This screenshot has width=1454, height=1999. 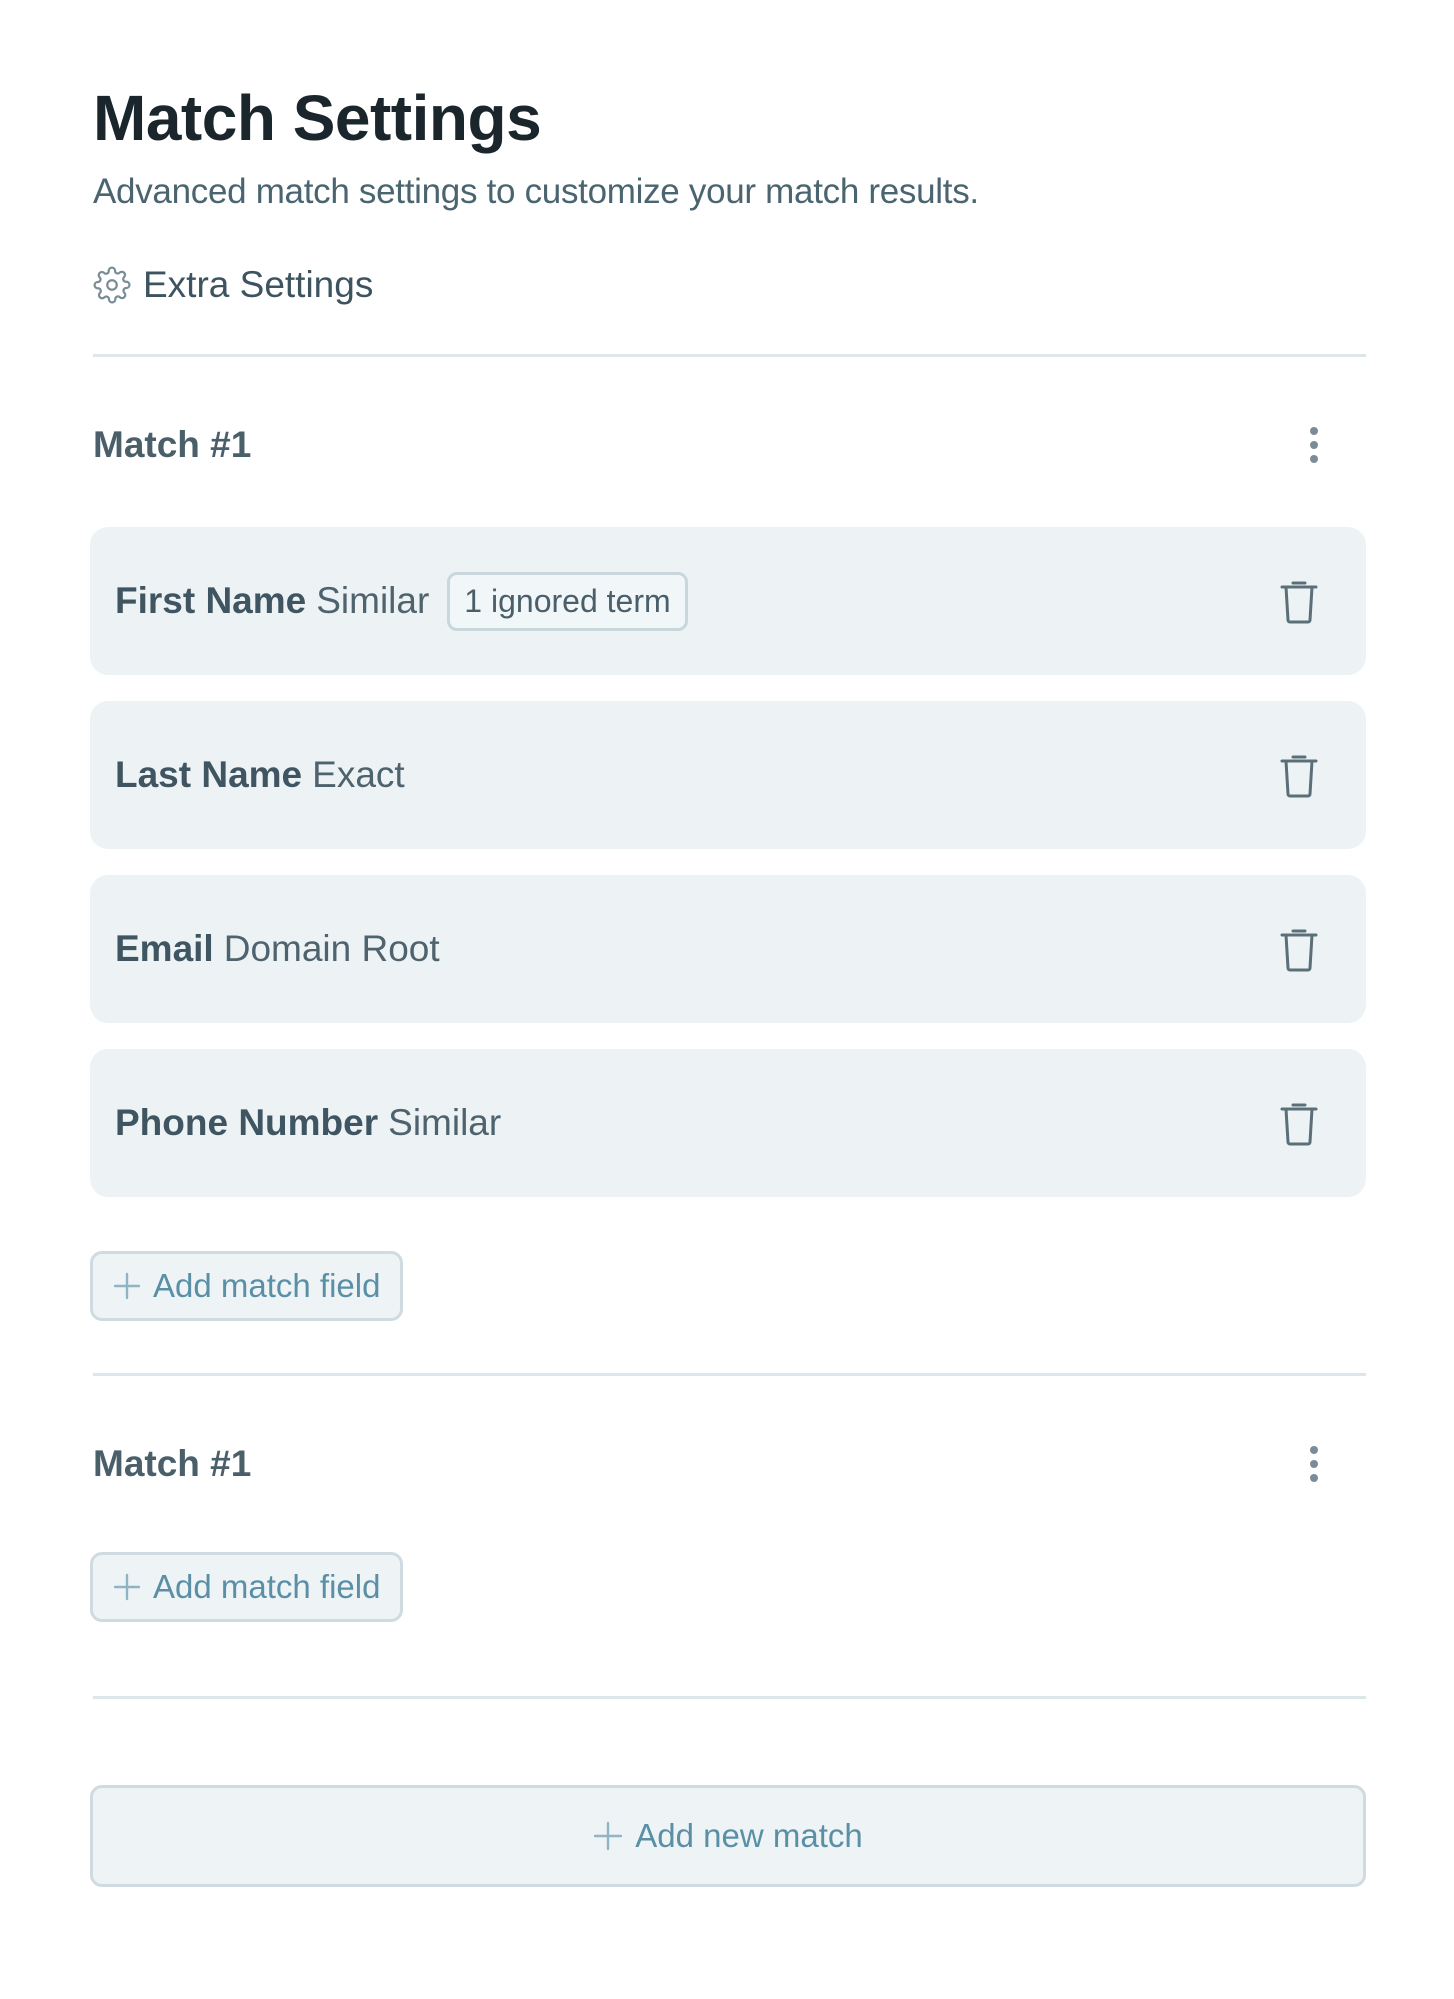 What do you see at coordinates (247, 1122) in the screenshot?
I see `field-name: Phone Number` at bounding box center [247, 1122].